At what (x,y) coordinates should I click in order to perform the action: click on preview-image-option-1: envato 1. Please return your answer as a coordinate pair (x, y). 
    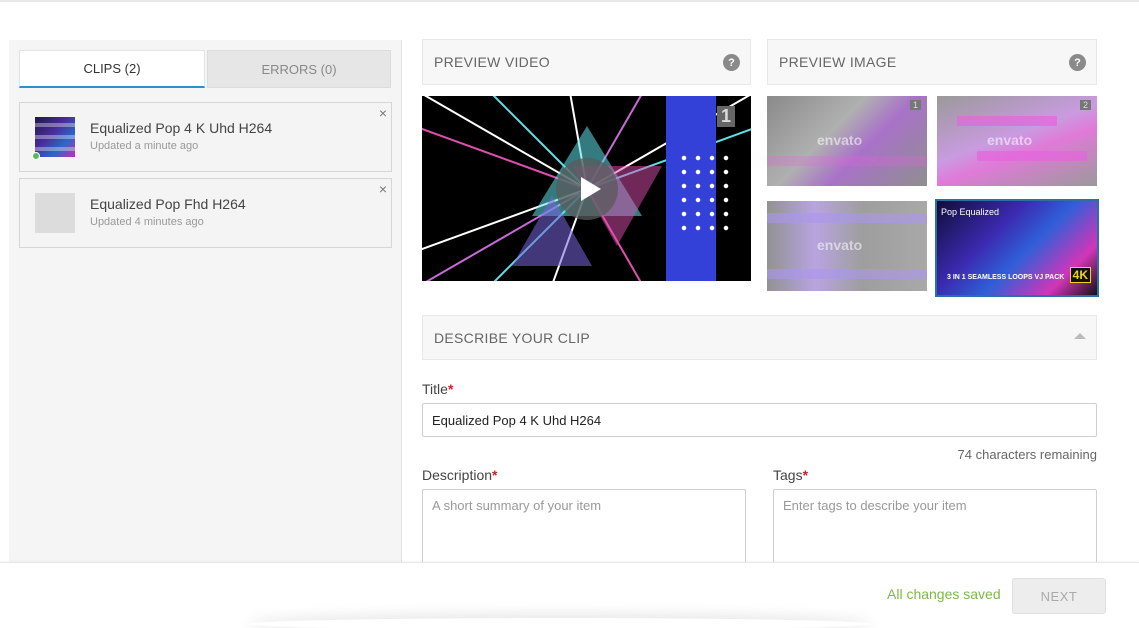
    Looking at the image, I should click on (847, 141).